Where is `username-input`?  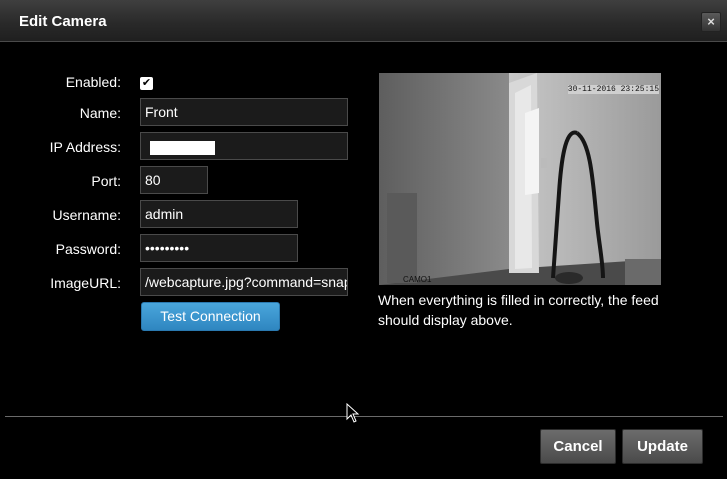
username-input is located at coordinates (219, 214).